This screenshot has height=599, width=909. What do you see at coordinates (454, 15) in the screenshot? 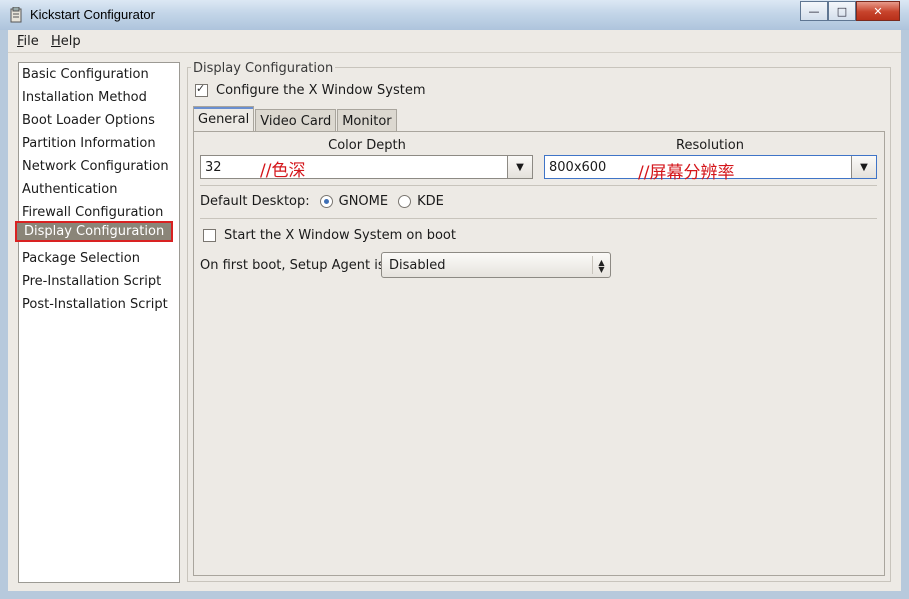
I see `title-bar: Kickstart Configurator — □ ✕` at bounding box center [454, 15].